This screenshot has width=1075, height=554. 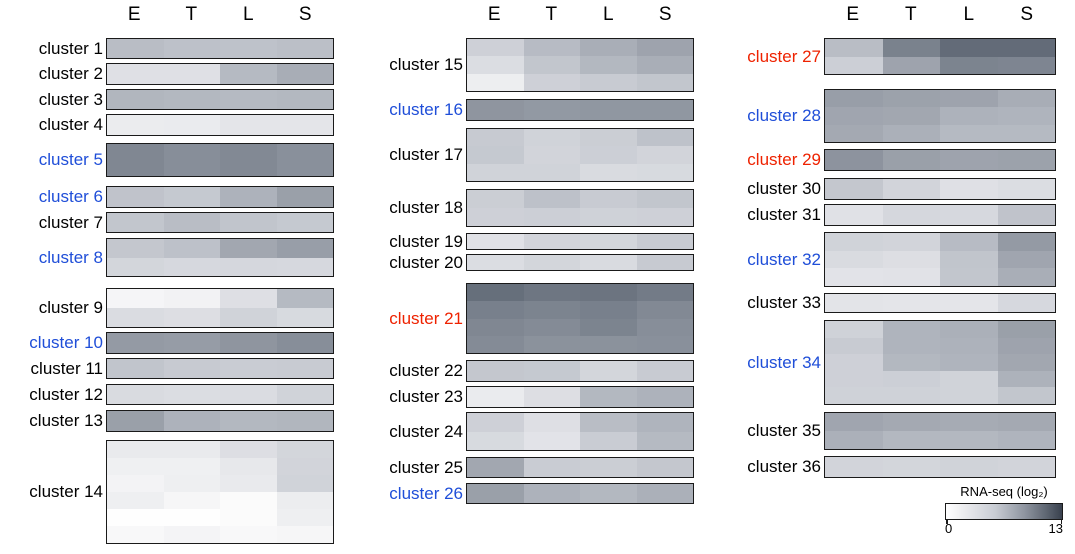 What do you see at coordinates (784, 259) in the screenshot?
I see `cluster-label-cluster-32: cluster 32` at bounding box center [784, 259].